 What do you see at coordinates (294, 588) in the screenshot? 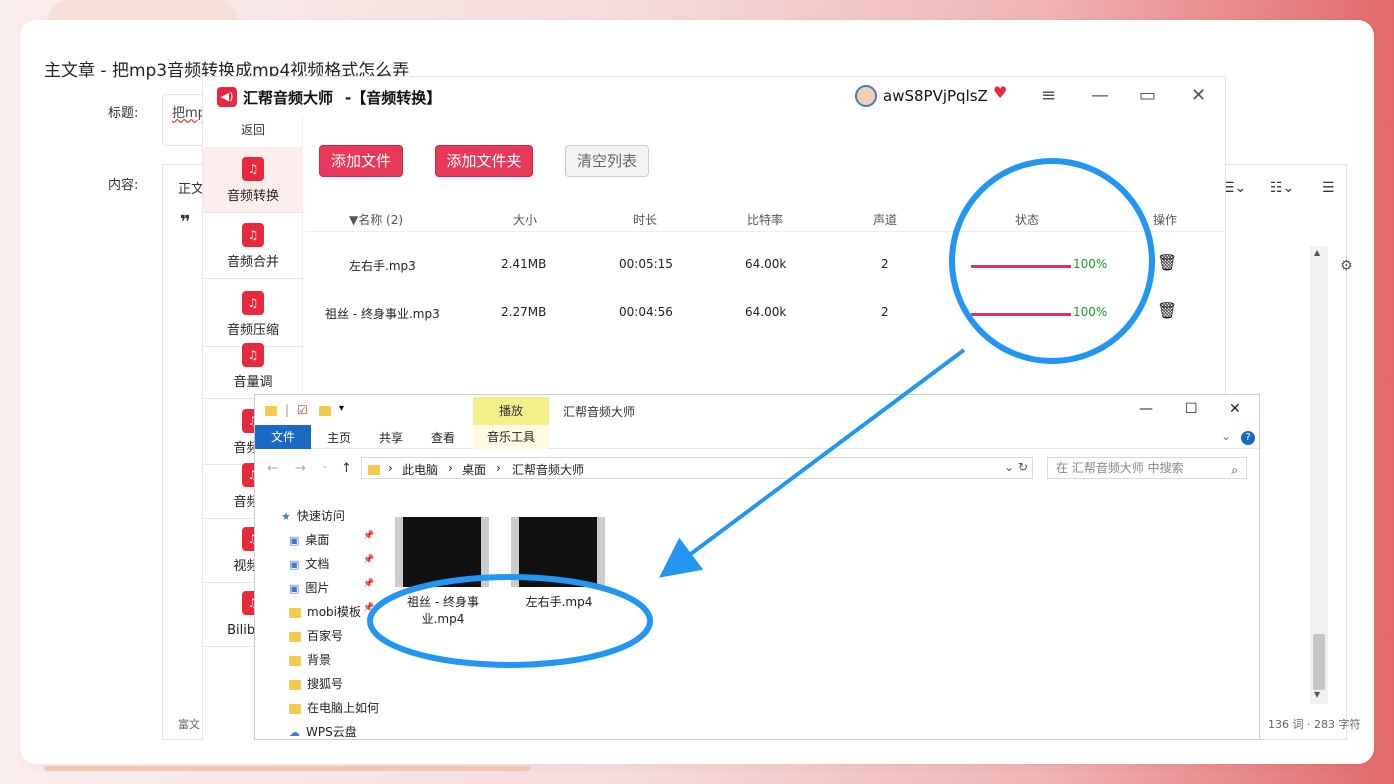
I see `picture-icon: ▣` at bounding box center [294, 588].